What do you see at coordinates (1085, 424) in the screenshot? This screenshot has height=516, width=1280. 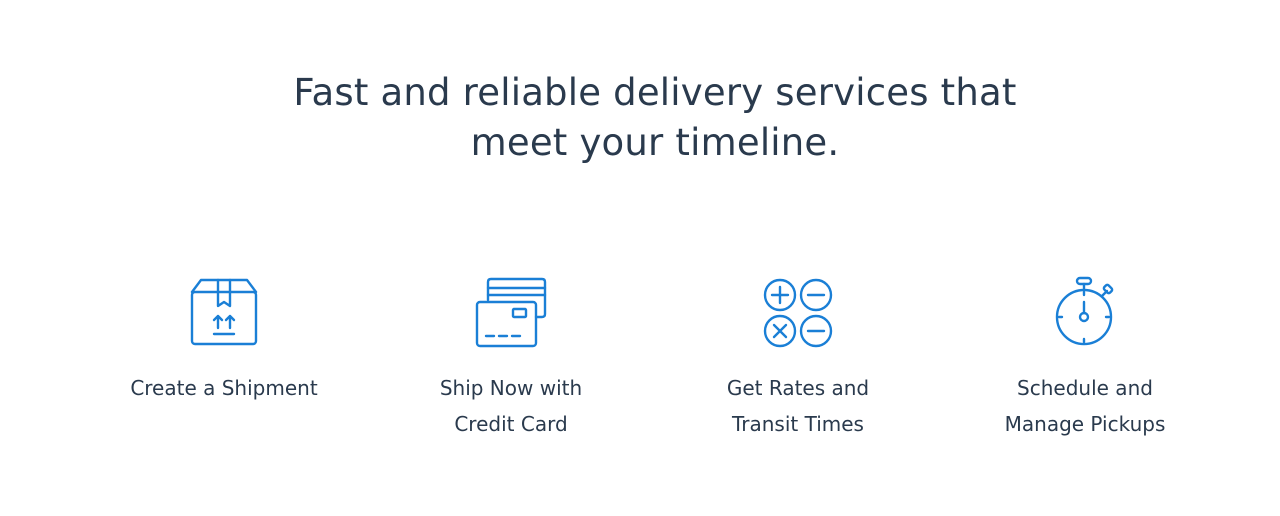 I see `service-label-line: Manage Pickups` at bounding box center [1085, 424].